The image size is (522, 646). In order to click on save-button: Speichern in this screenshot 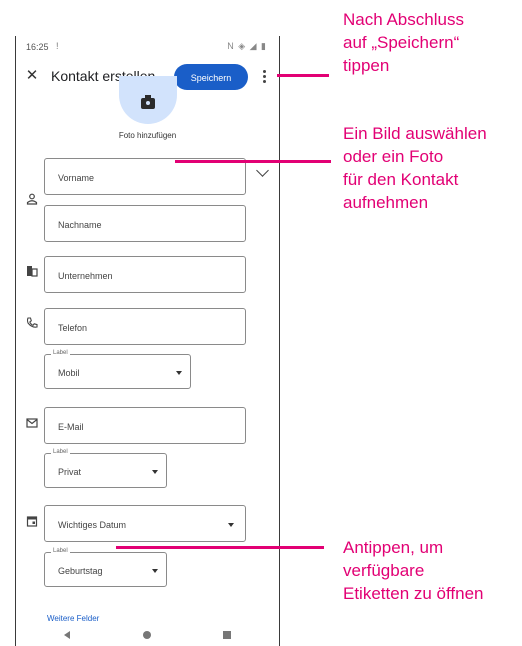, I will do `click(211, 77)`.